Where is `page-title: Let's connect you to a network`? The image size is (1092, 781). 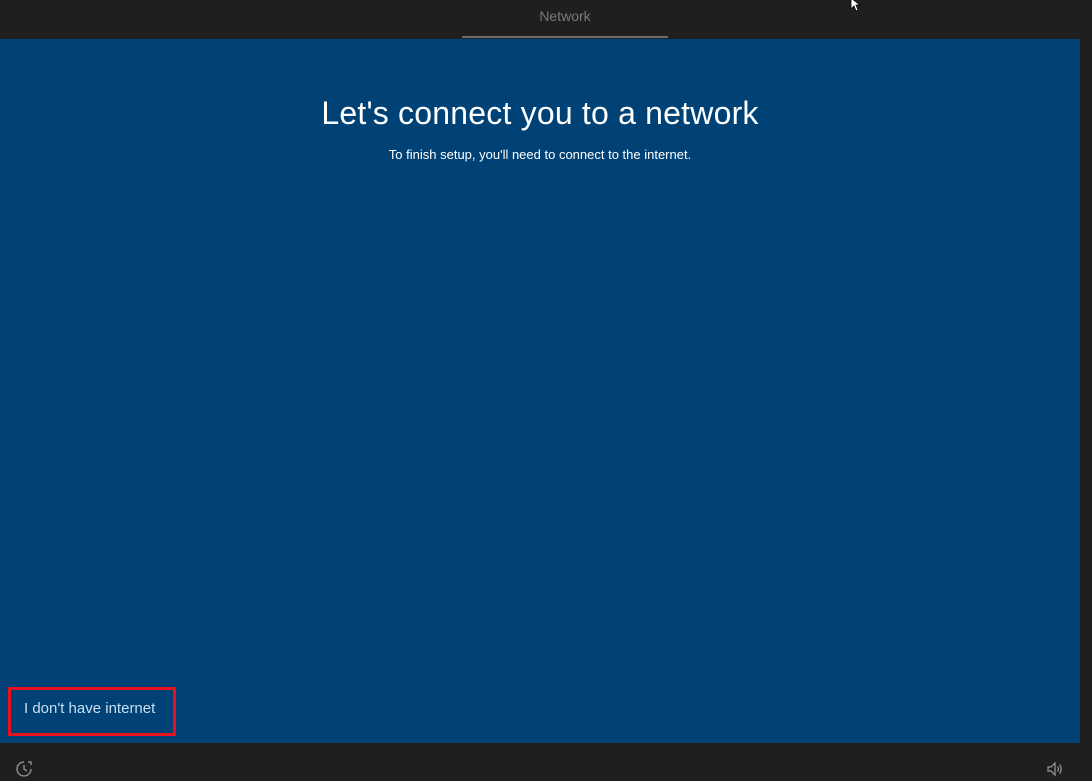
page-title: Let's connect you to a network is located at coordinates (540, 113).